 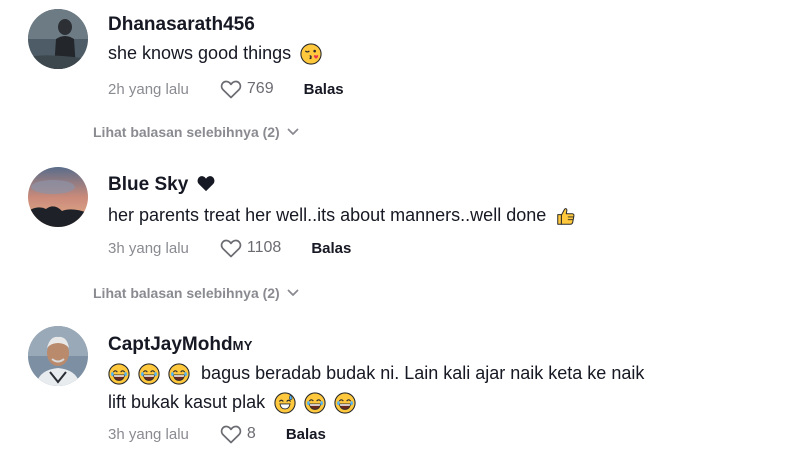 I want to click on like-button: 769, so click(x=246, y=89).